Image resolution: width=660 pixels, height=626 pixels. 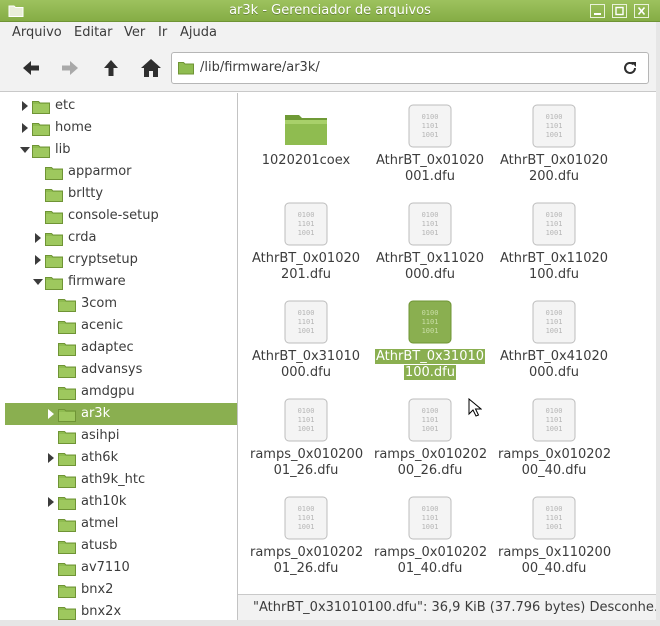 I want to click on sidebar-item-label: acenic, so click(x=102, y=325).